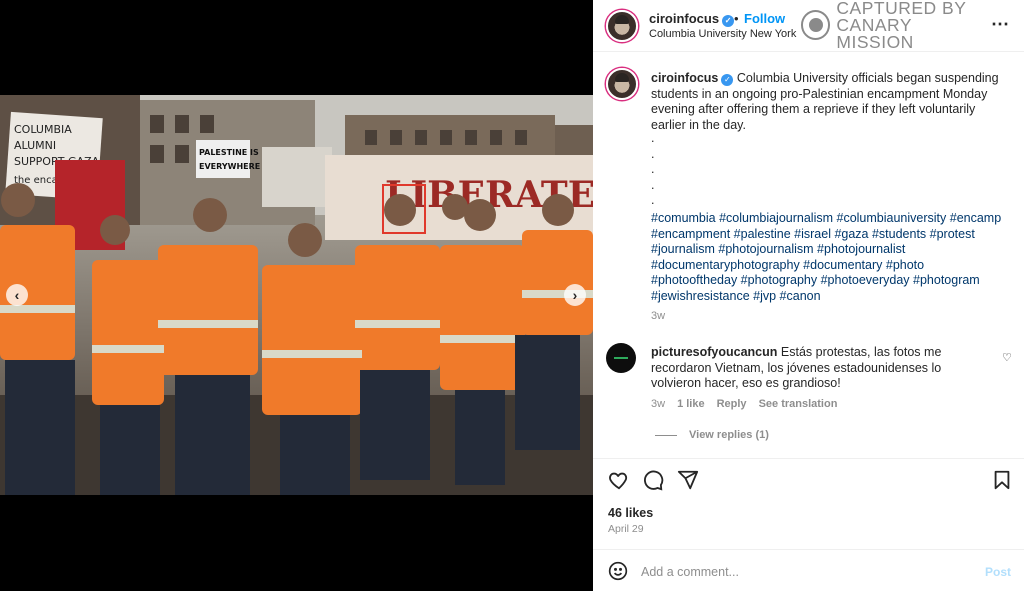  I want to click on reply-button: Reply, so click(732, 404).